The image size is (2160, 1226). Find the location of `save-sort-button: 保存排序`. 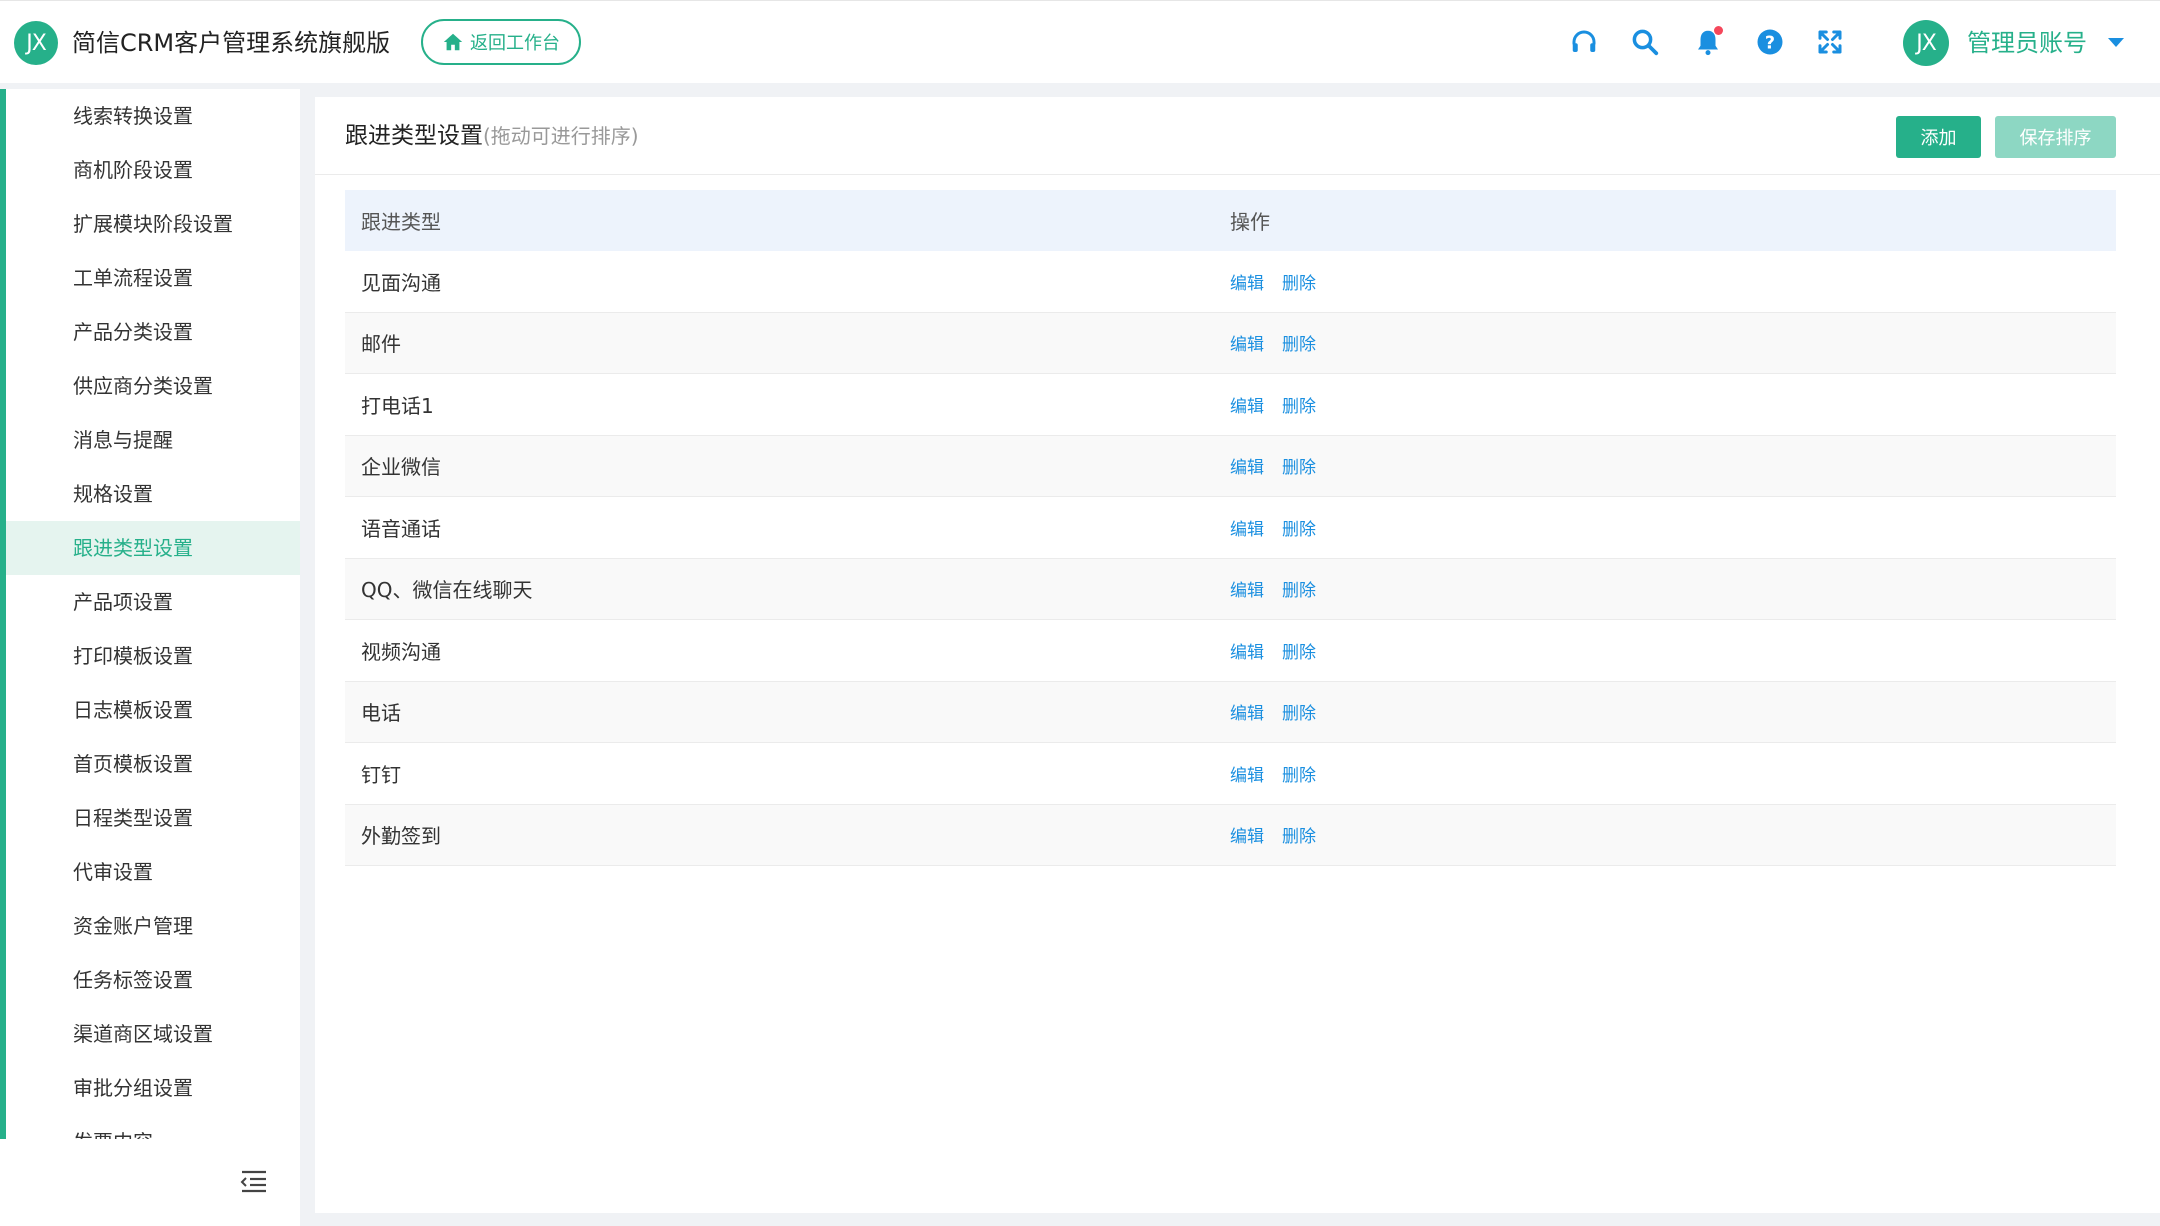

save-sort-button: 保存排序 is located at coordinates (2055, 137).